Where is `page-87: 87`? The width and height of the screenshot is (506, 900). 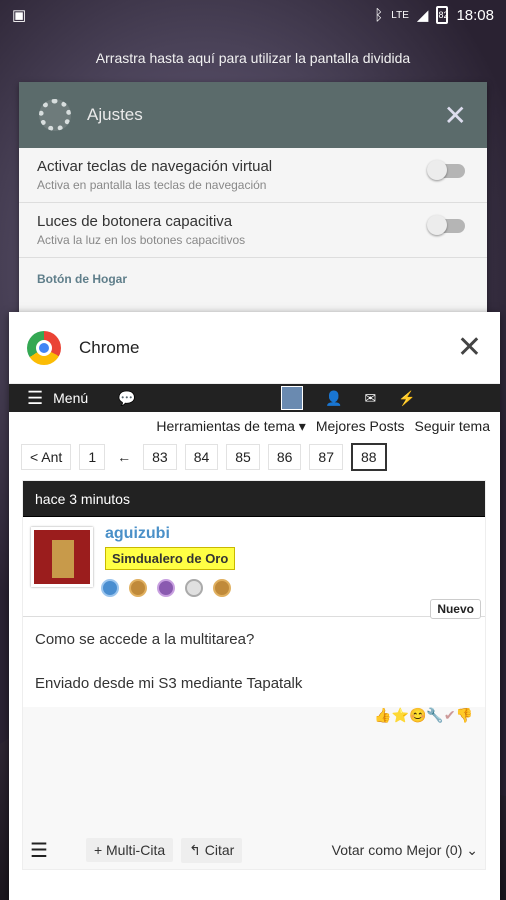 page-87: 87 is located at coordinates (326, 457).